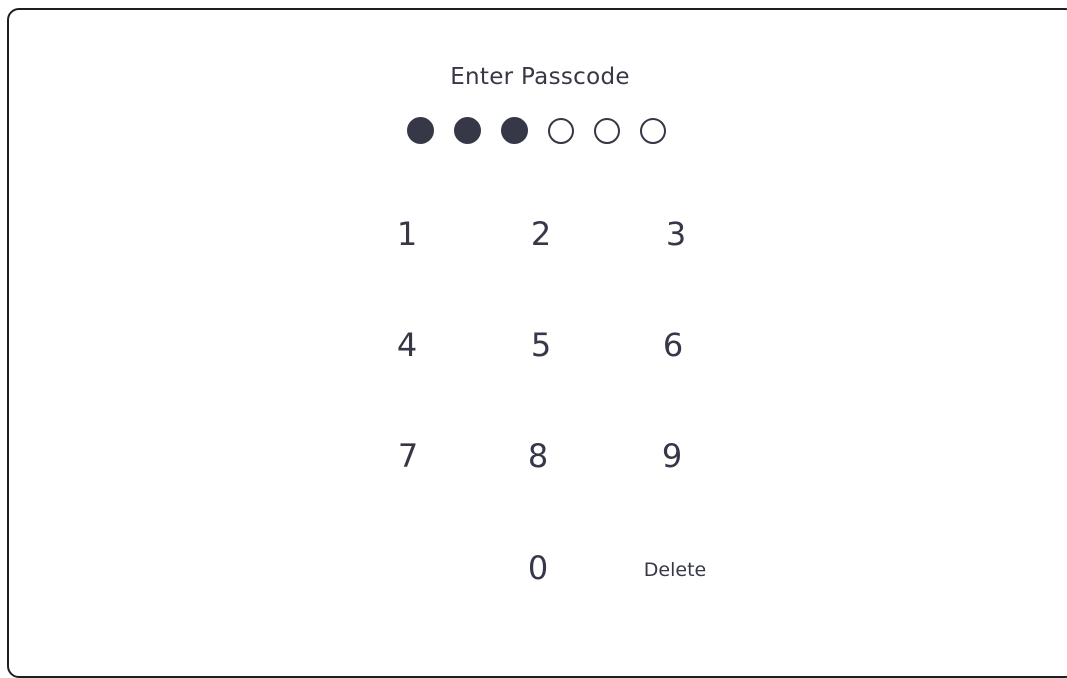 The width and height of the screenshot is (1067, 678). What do you see at coordinates (536, 131) in the screenshot?
I see `passcode-indicator` at bounding box center [536, 131].